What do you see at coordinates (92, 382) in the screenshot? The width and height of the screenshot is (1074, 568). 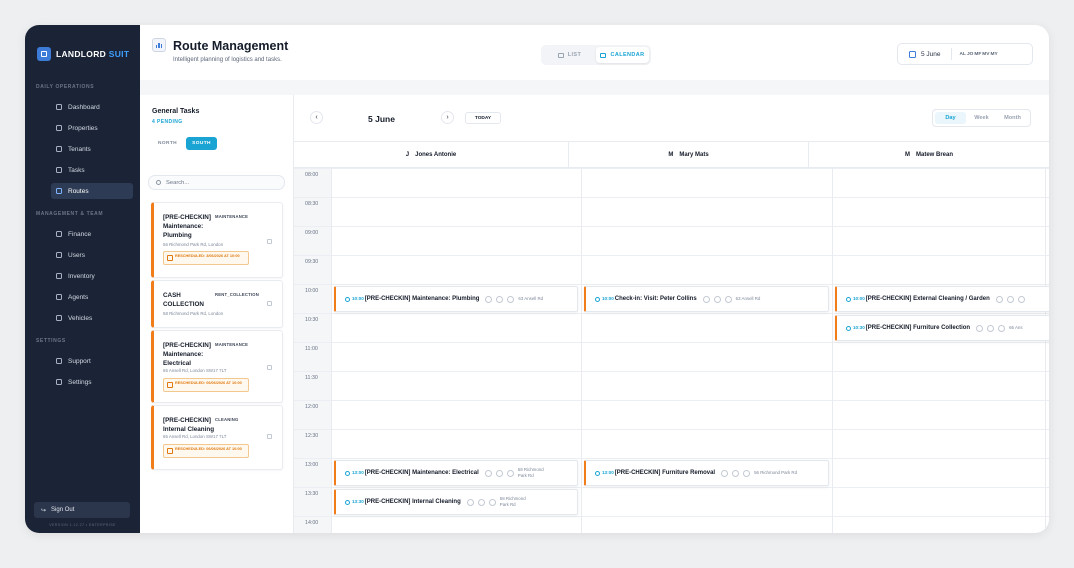 I see `sidebar-item-settings: Settings` at bounding box center [92, 382].